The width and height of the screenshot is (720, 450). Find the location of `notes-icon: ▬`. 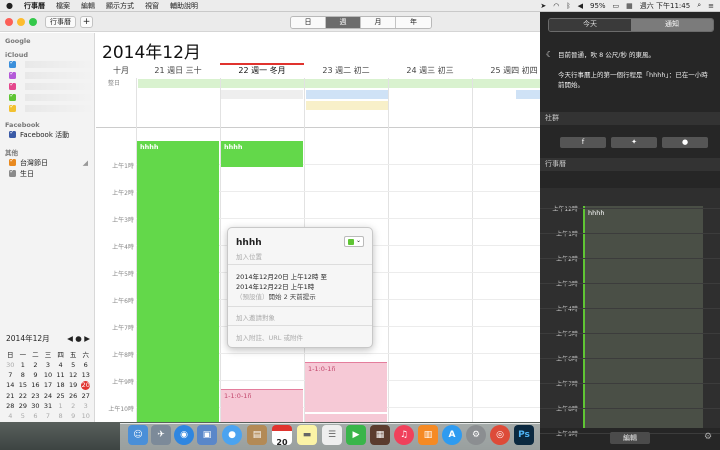

notes-icon: ▬ is located at coordinates (307, 435).